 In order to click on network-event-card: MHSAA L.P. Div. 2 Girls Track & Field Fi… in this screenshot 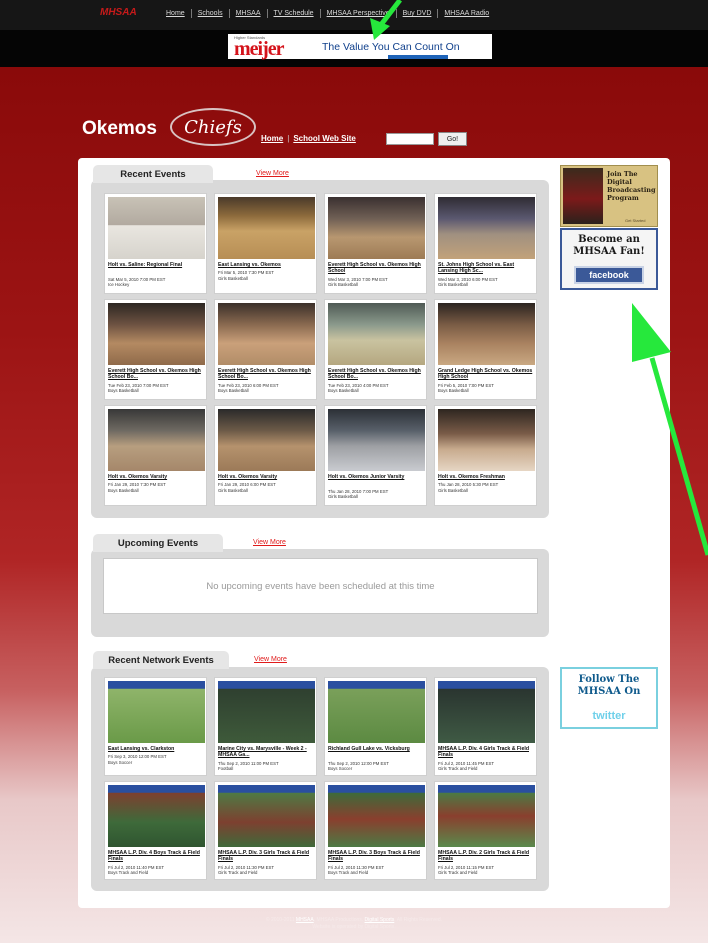, I will do `click(485, 830)`.